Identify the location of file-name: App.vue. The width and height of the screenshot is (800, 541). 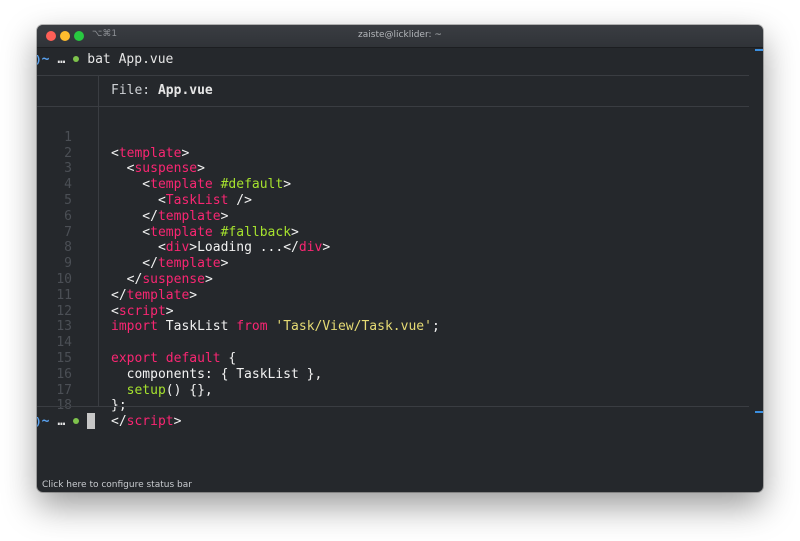
(185, 90).